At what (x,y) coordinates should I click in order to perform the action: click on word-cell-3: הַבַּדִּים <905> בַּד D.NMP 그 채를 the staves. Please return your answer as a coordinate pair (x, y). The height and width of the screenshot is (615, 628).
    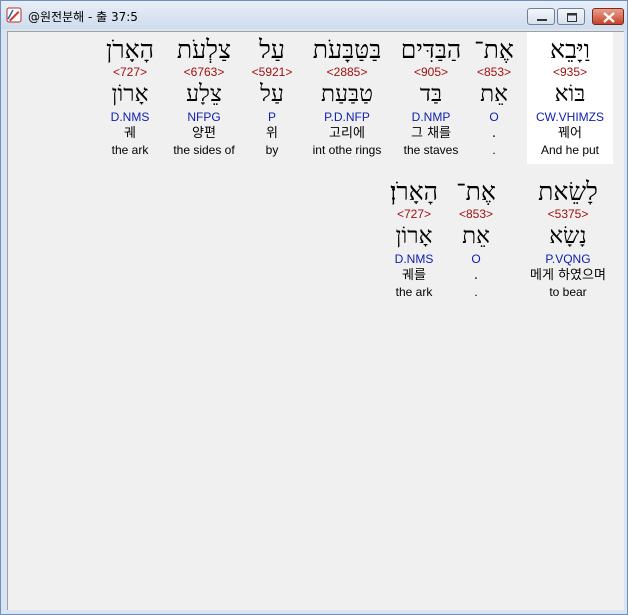
    Looking at the image, I should click on (431, 98).